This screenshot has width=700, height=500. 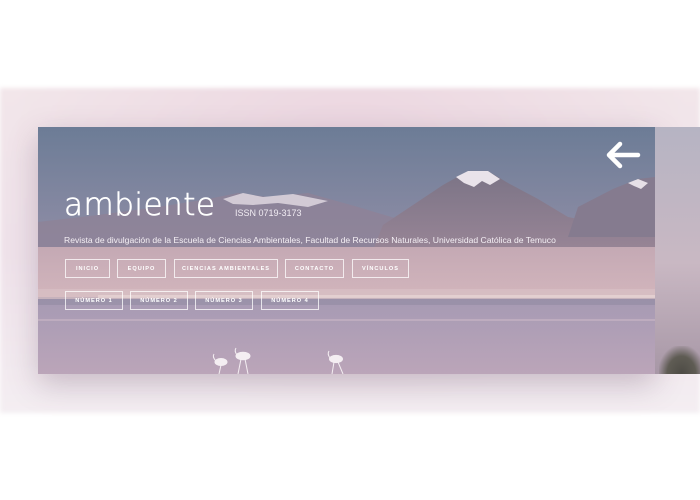 What do you see at coordinates (226, 268) in the screenshot?
I see `nav-button-ciencias-ambientales: CIENCIAS AMBIENTALES` at bounding box center [226, 268].